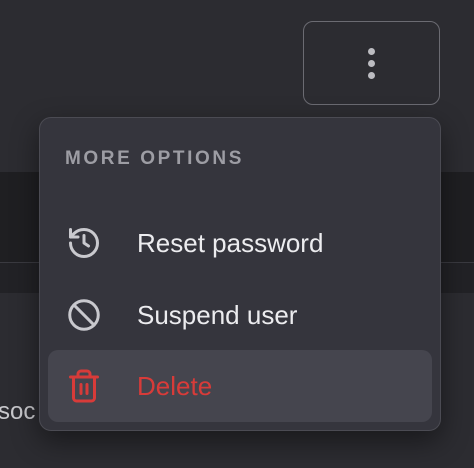 This screenshot has height=468, width=474. I want to click on trash-icon, so click(84, 386).